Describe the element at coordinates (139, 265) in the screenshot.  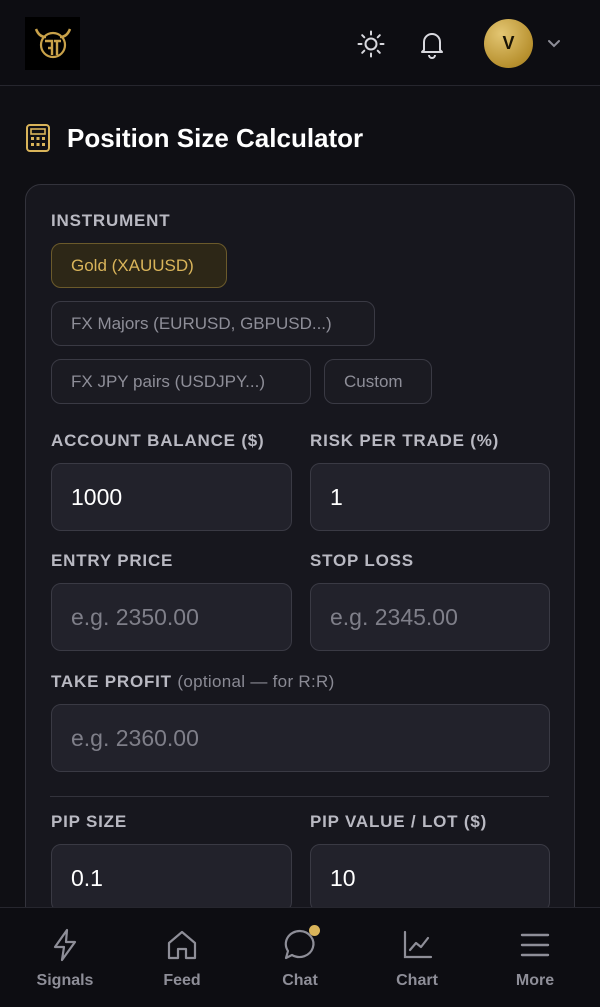
I see `instrument-chip-gold: Gold (XAUUSD)` at that location.